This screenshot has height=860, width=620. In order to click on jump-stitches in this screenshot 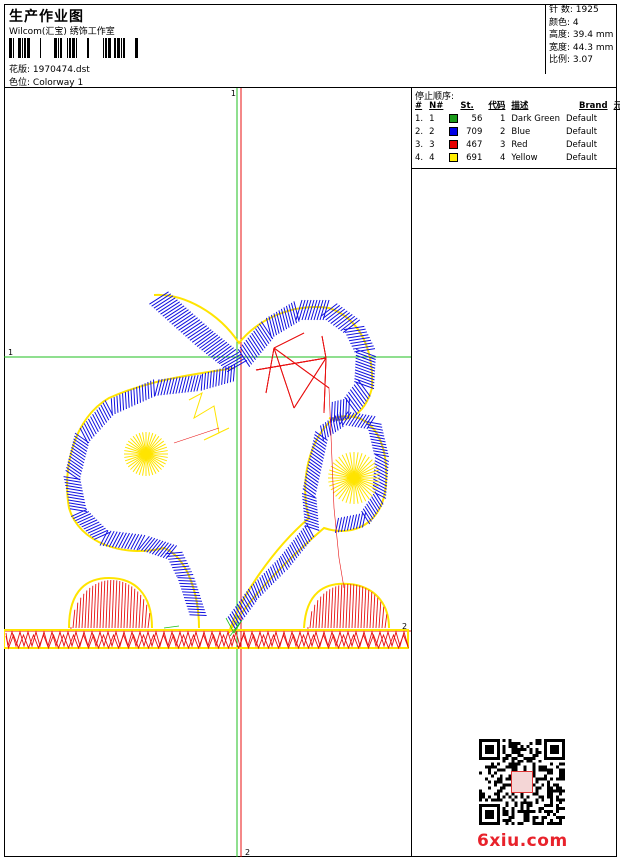, I will do `click(259, 488)`.